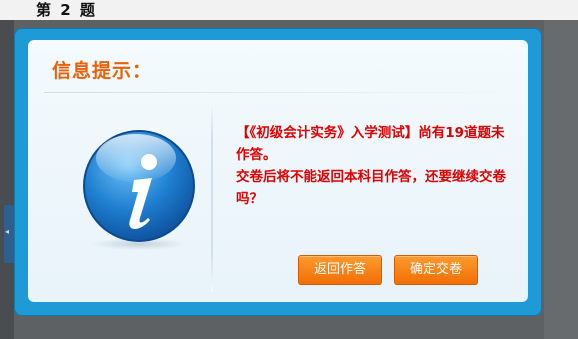 The width and height of the screenshot is (578, 339). Describe the element at coordinates (284, 92) in the screenshot. I see `title-divider` at that location.